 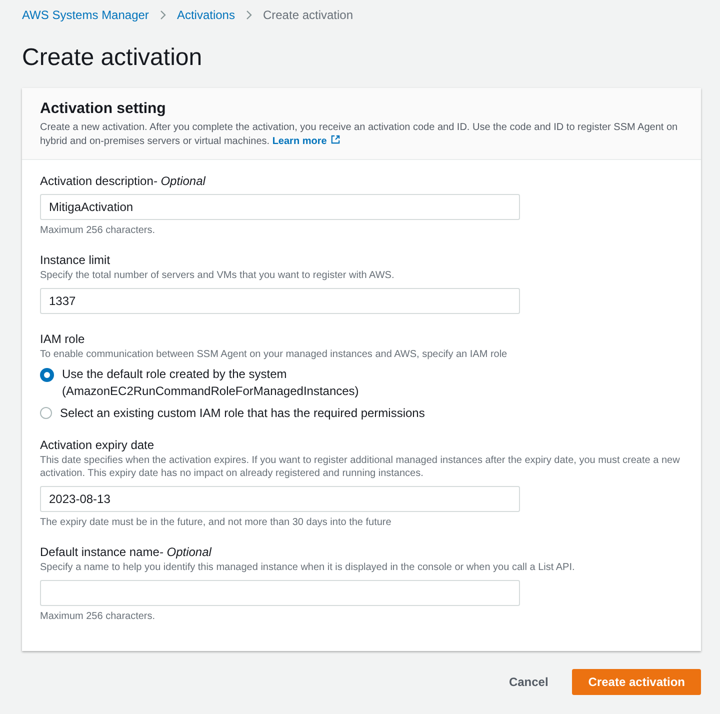 I want to click on external-link-icon, so click(x=335, y=139).